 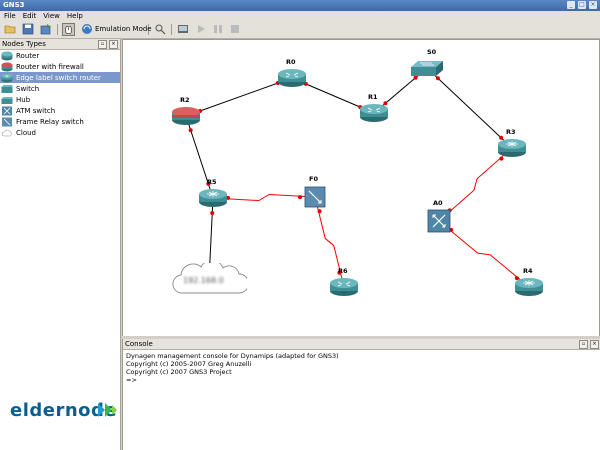 What do you see at coordinates (60, 55) in the screenshot?
I see `node-type-router: Router` at bounding box center [60, 55].